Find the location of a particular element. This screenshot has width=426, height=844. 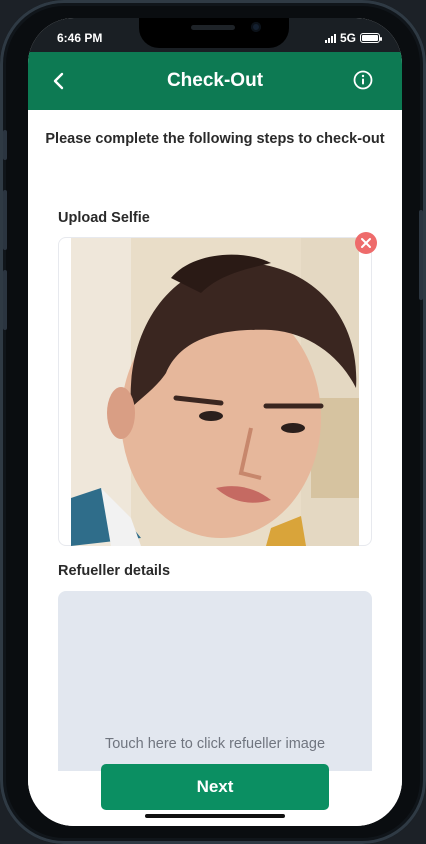

close-icon is located at coordinates (366, 243).